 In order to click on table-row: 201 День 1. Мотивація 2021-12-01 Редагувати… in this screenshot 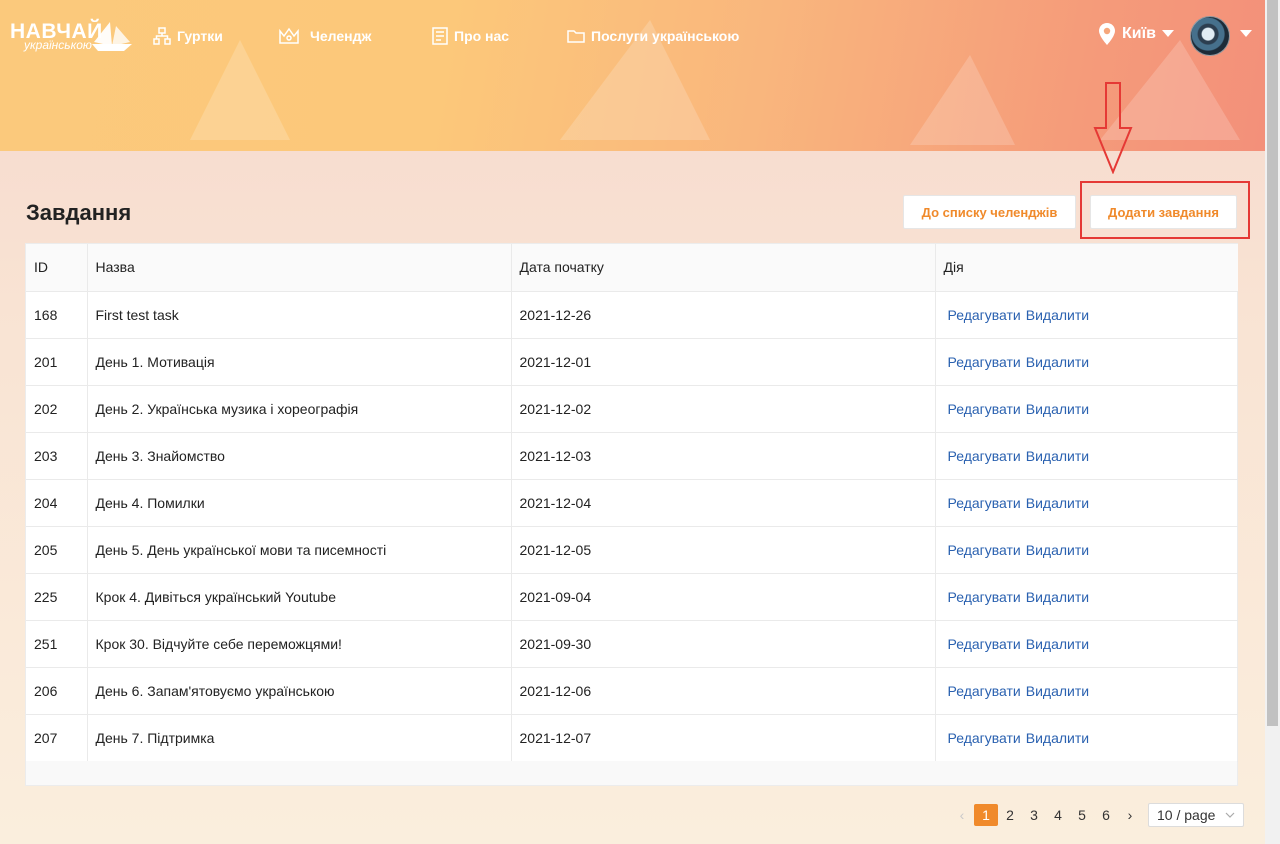, I will do `click(632, 362)`.